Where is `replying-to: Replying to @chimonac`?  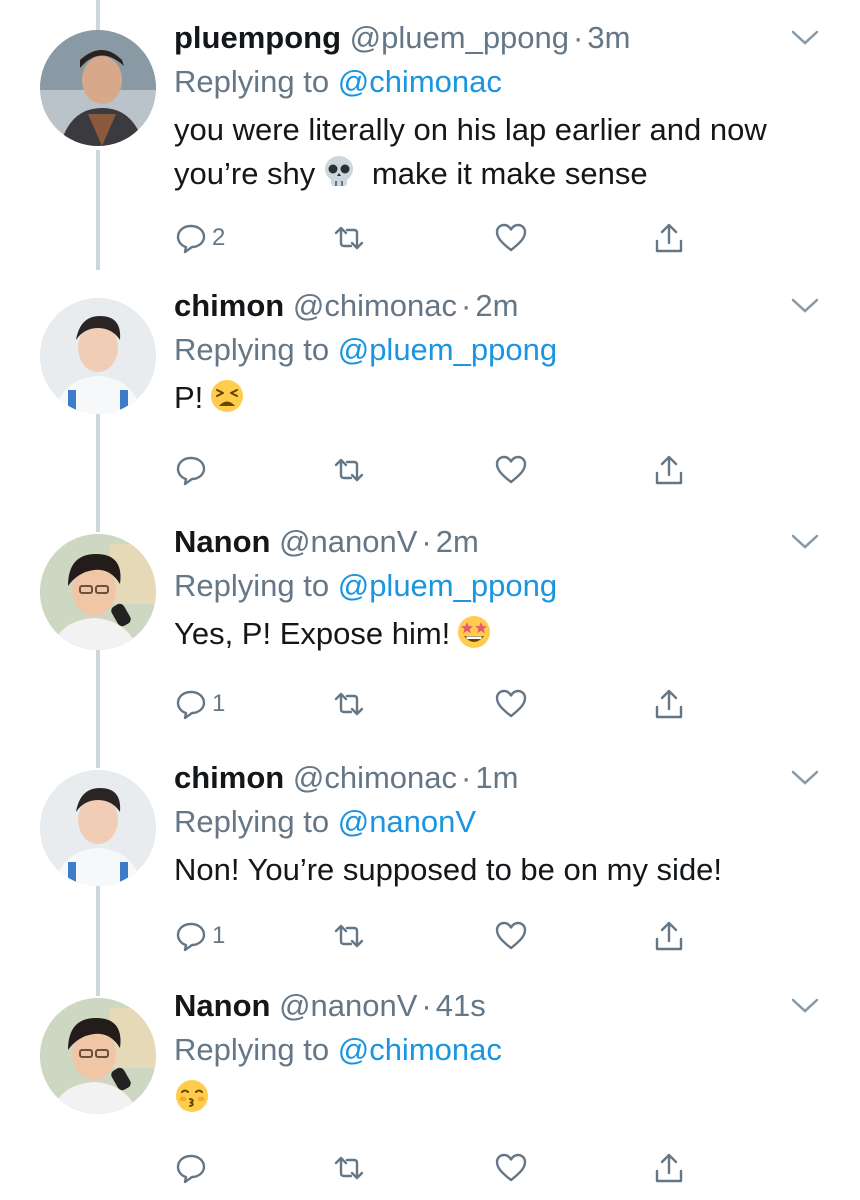
replying-to: Replying to @chimonac is located at coordinates (499, 82).